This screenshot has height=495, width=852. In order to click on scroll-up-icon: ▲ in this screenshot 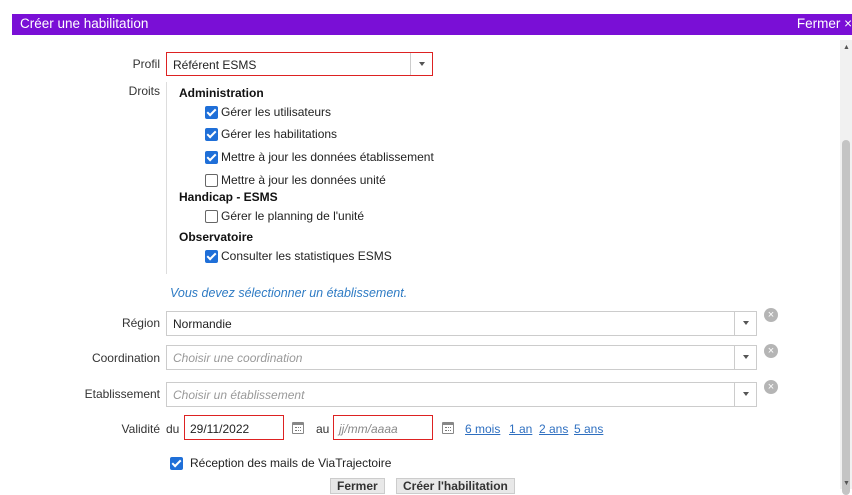, I will do `click(846, 47)`.